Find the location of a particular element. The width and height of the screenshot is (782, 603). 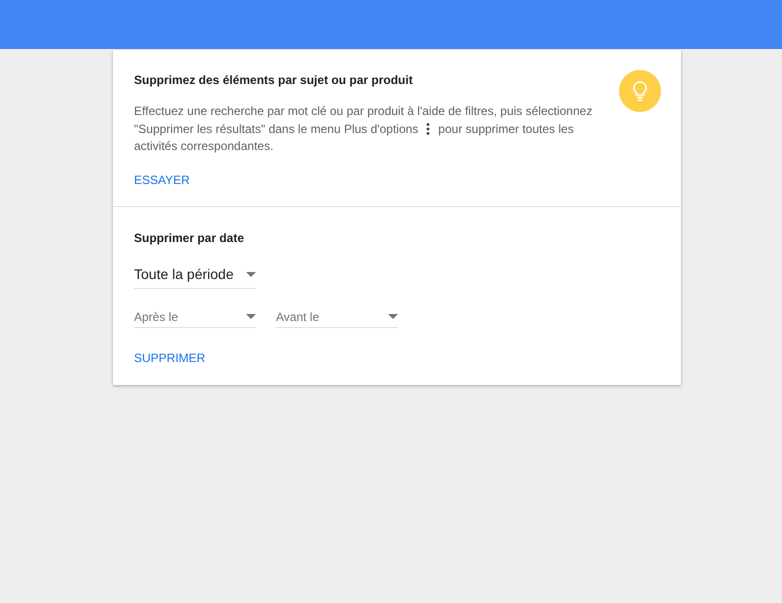

section-title: Supprimez des éléments par sujet ou par produit is located at coordinates (274, 80).